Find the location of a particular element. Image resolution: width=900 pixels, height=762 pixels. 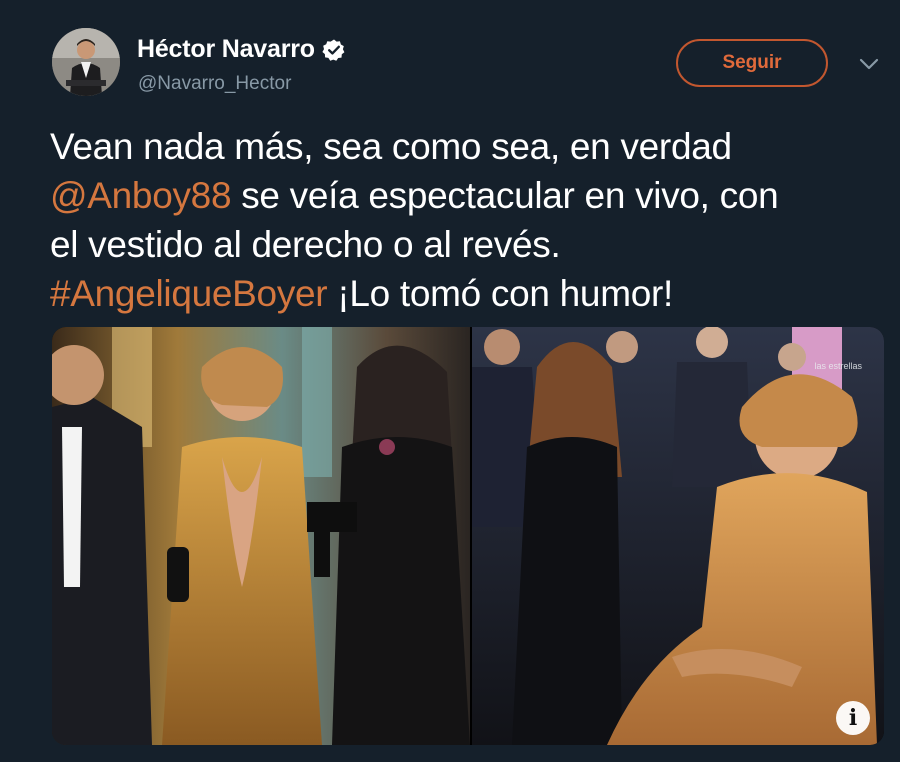

hashtag-link: #AngeliqueBoyer is located at coordinates (189, 293).